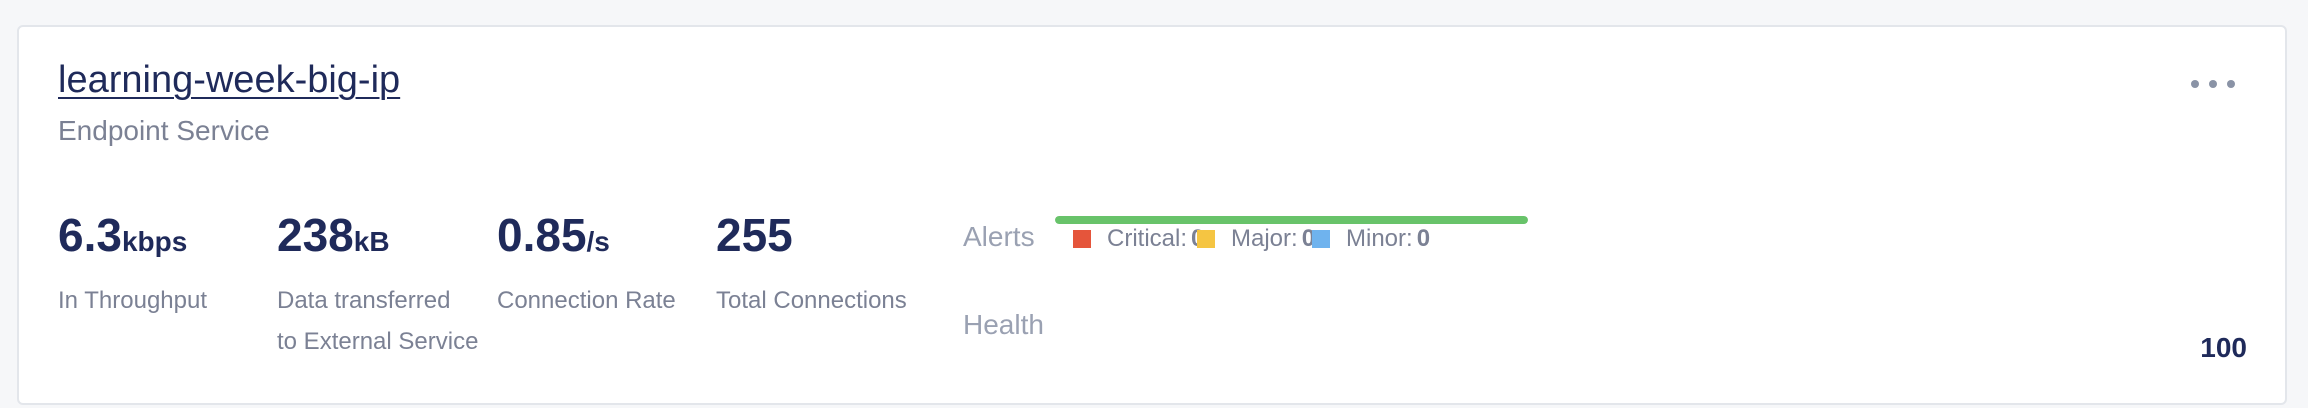 Image resolution: width=2308 pixels, height=408 pixels. What do you see at coordinates (542, 235) in the screenshot?
I see `metric-number: 0.85` at bounding box center [542, 235].